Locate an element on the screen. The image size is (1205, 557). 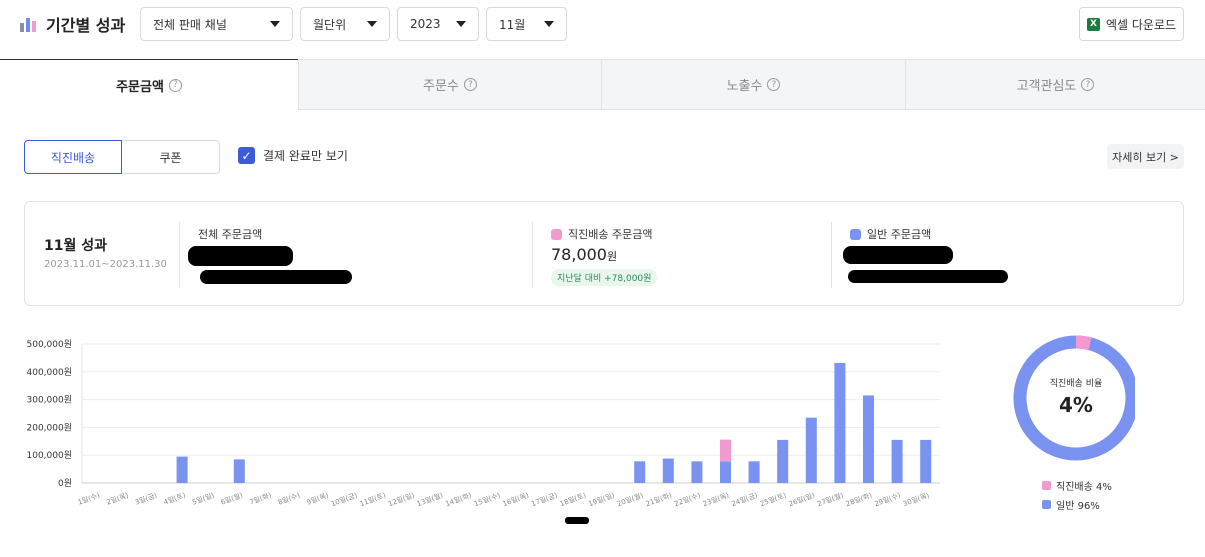
legend-general-swatch is located at coordinates (1046, 504).